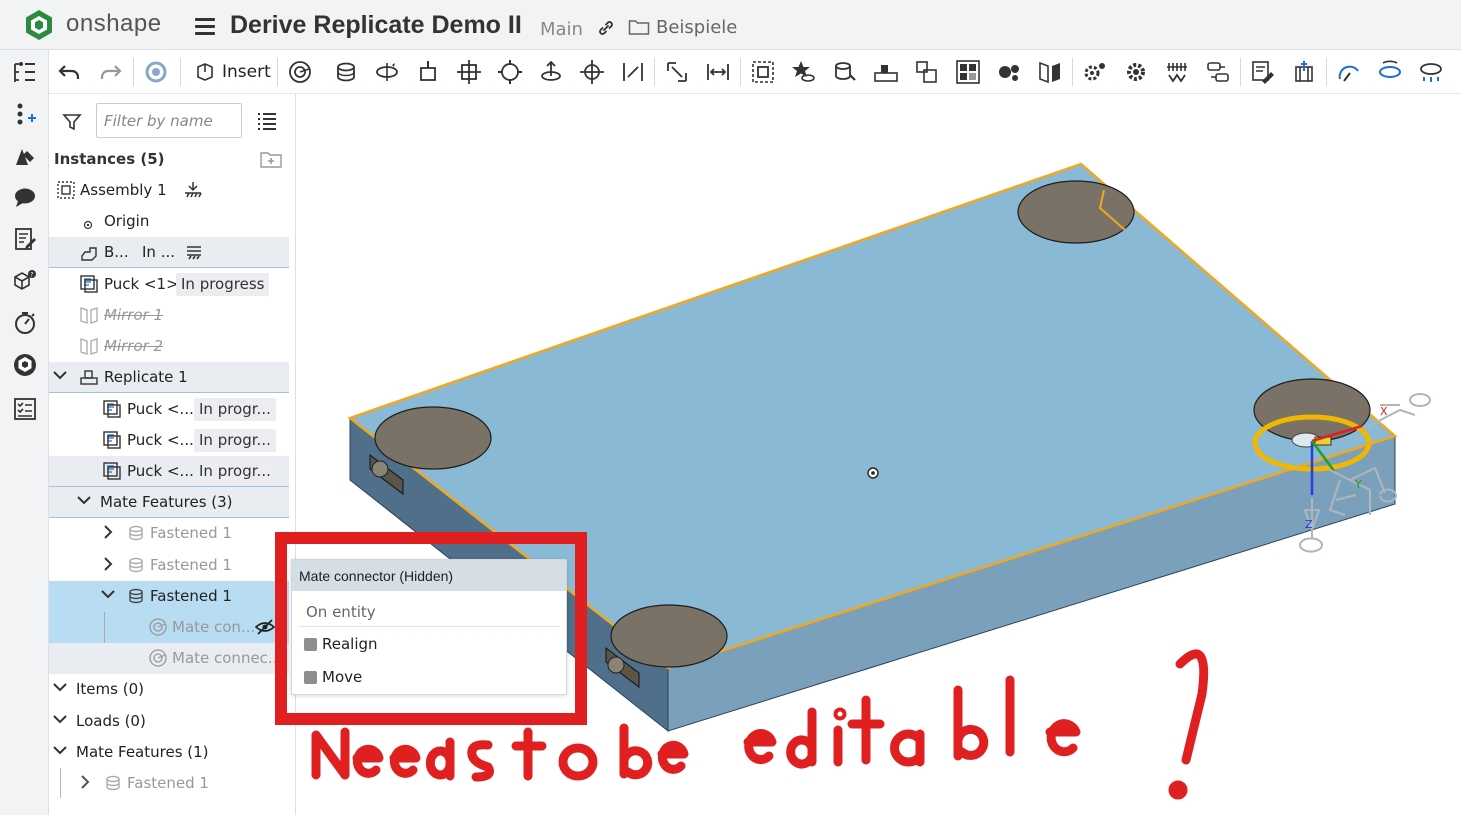  What do you see at coordinates (1349, 72) in the screenshot?
I see `display-state-icon` at bounding box center [1349, 72].